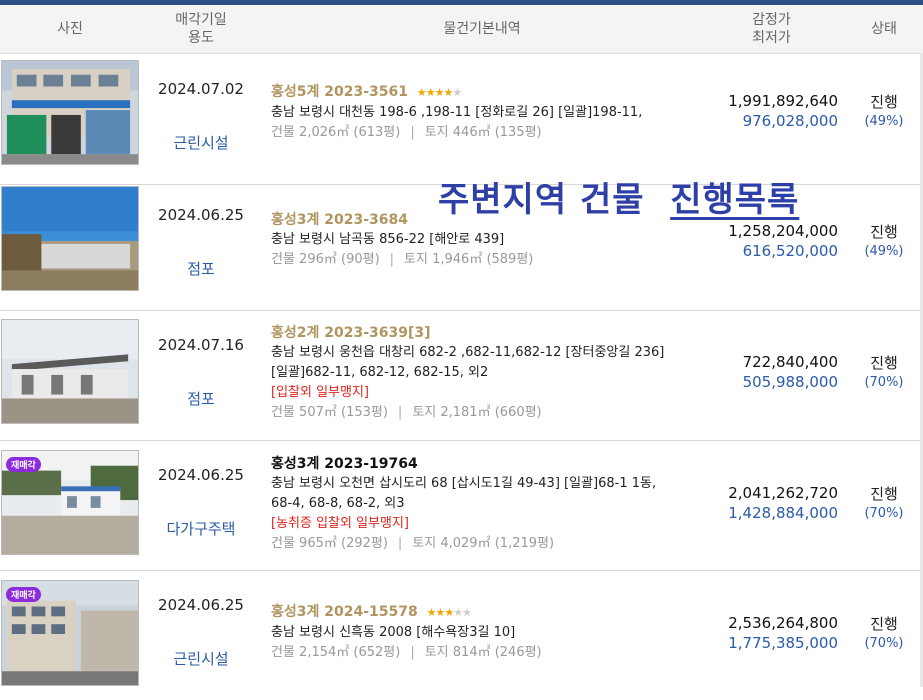 The image size is (923, 700). I want to click on building-area: 건물 965㎡ (292평), so click(329, 543).